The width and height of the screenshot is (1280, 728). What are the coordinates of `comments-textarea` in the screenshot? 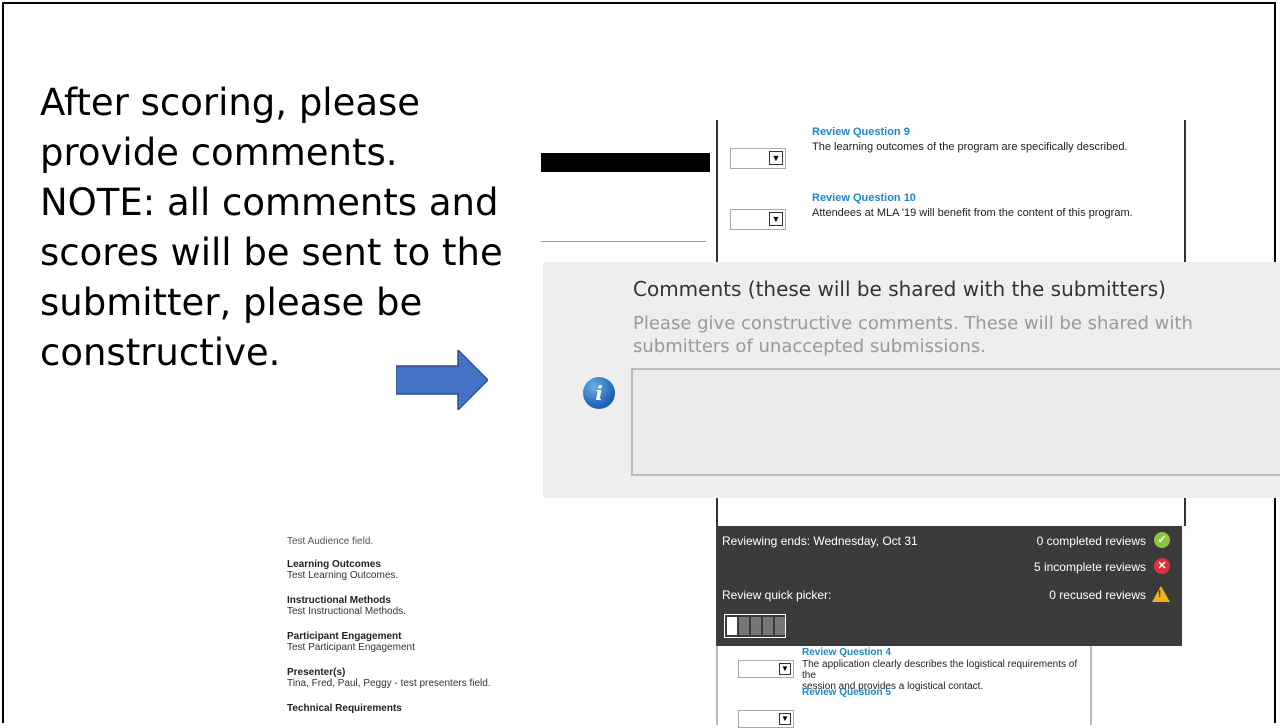 It's located at (955, 422).